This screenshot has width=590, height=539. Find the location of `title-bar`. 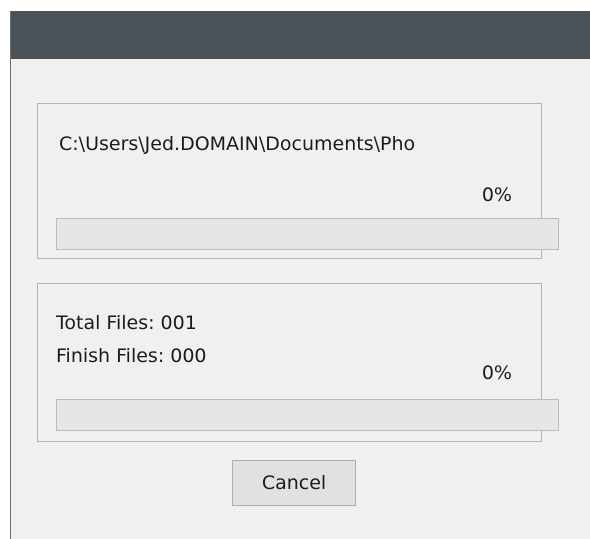

title-bar is located at coordinates (300, 35).